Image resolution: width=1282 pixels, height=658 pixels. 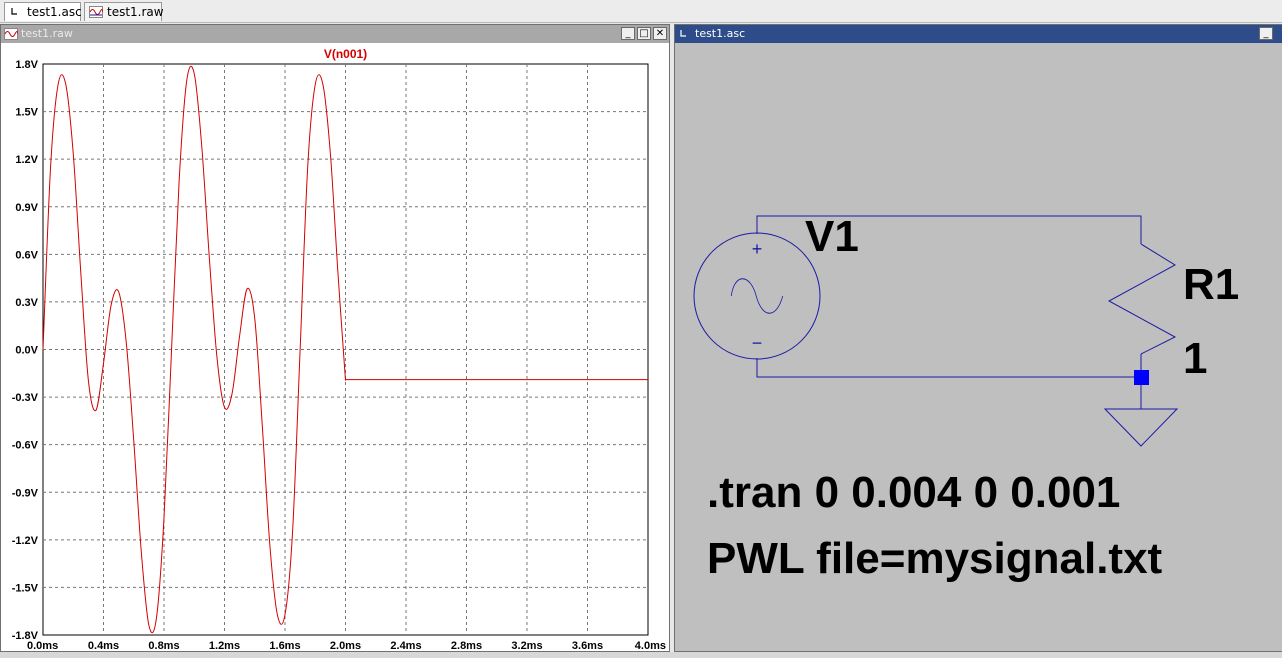 What do you see at coordinates (163, 646) in the screenshot?
I see `x-tick-label: 0.8ms` at bounding box center [163, 646].